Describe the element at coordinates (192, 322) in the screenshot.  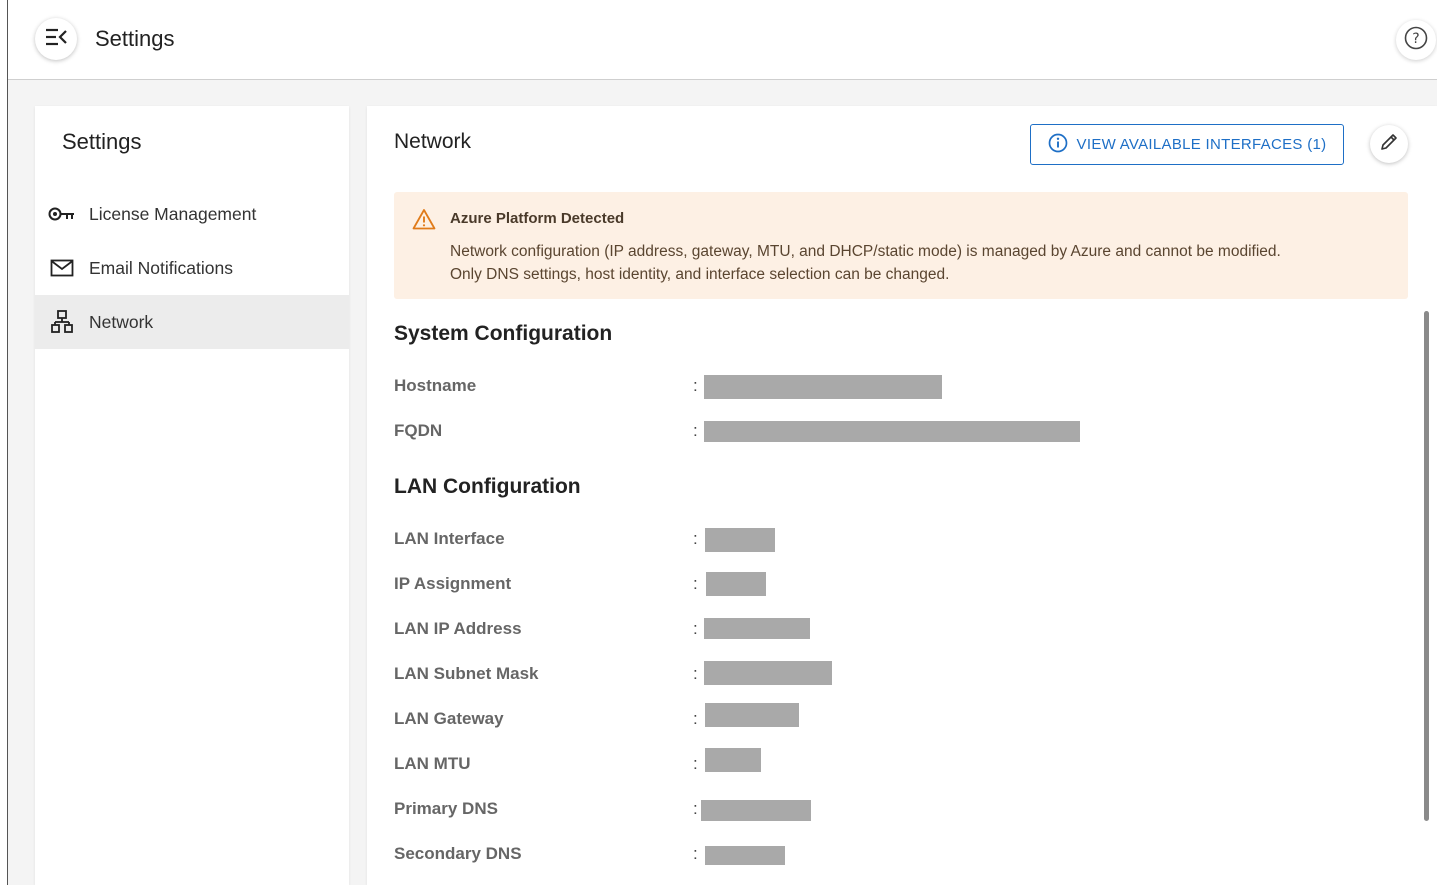
I see `sidebar-item-network: Network` at that location.